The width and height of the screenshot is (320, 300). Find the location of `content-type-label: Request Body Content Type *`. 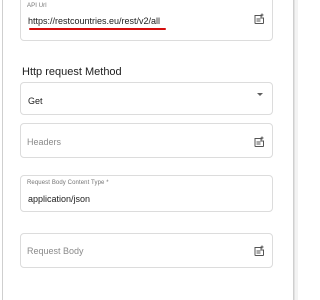

content-type-label: Request Body Content Type * is located at coordinates (68, 183).